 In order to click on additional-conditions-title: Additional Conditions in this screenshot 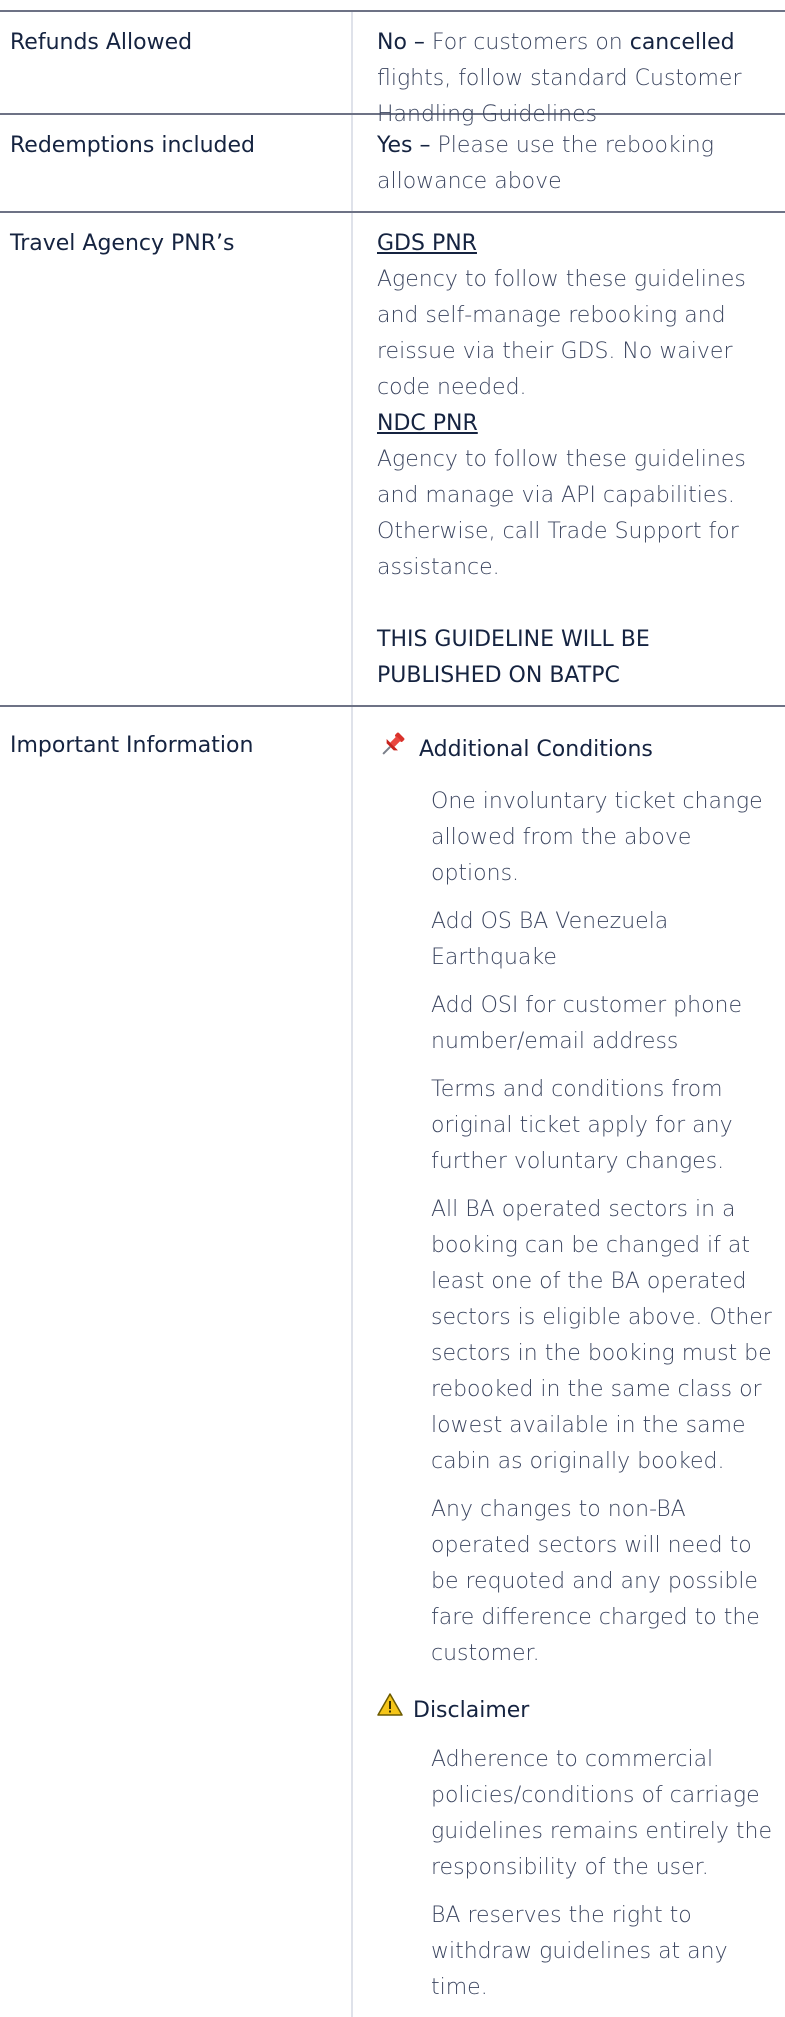, I will do `click(536, 749)`.